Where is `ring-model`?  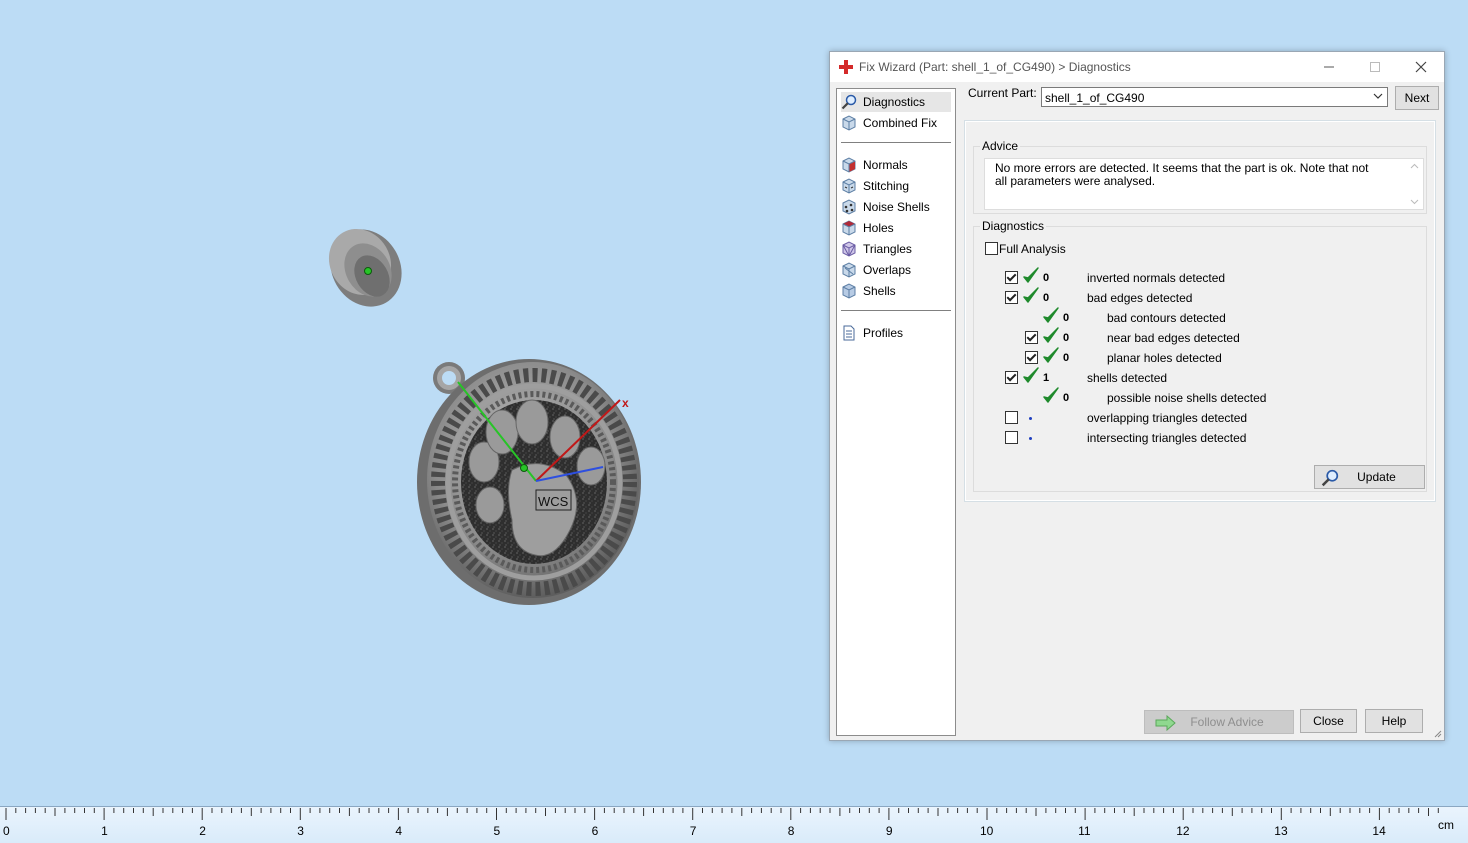
ring-model is located at coordinates (366, 267).